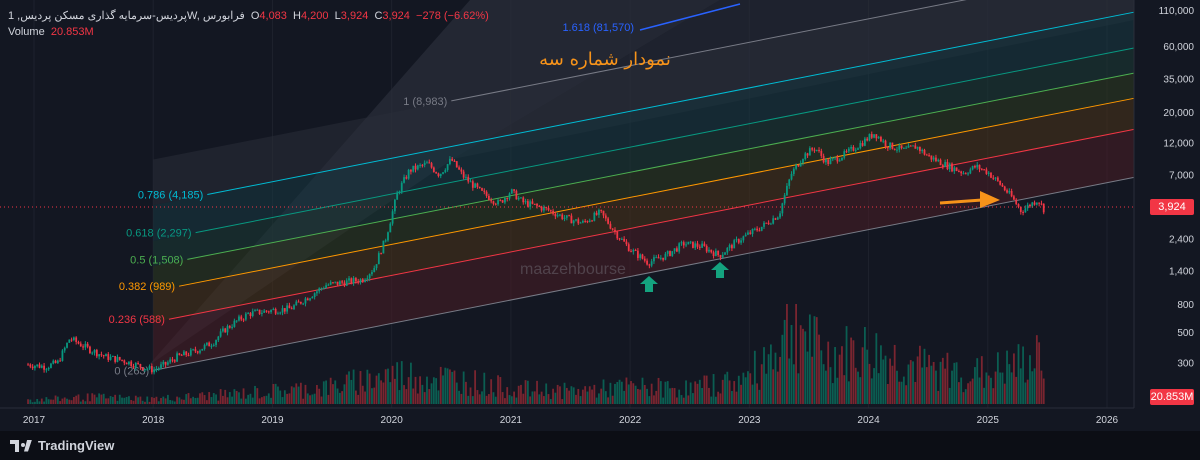  I want to click on tradingview-logo-icon, so click(21, 445).